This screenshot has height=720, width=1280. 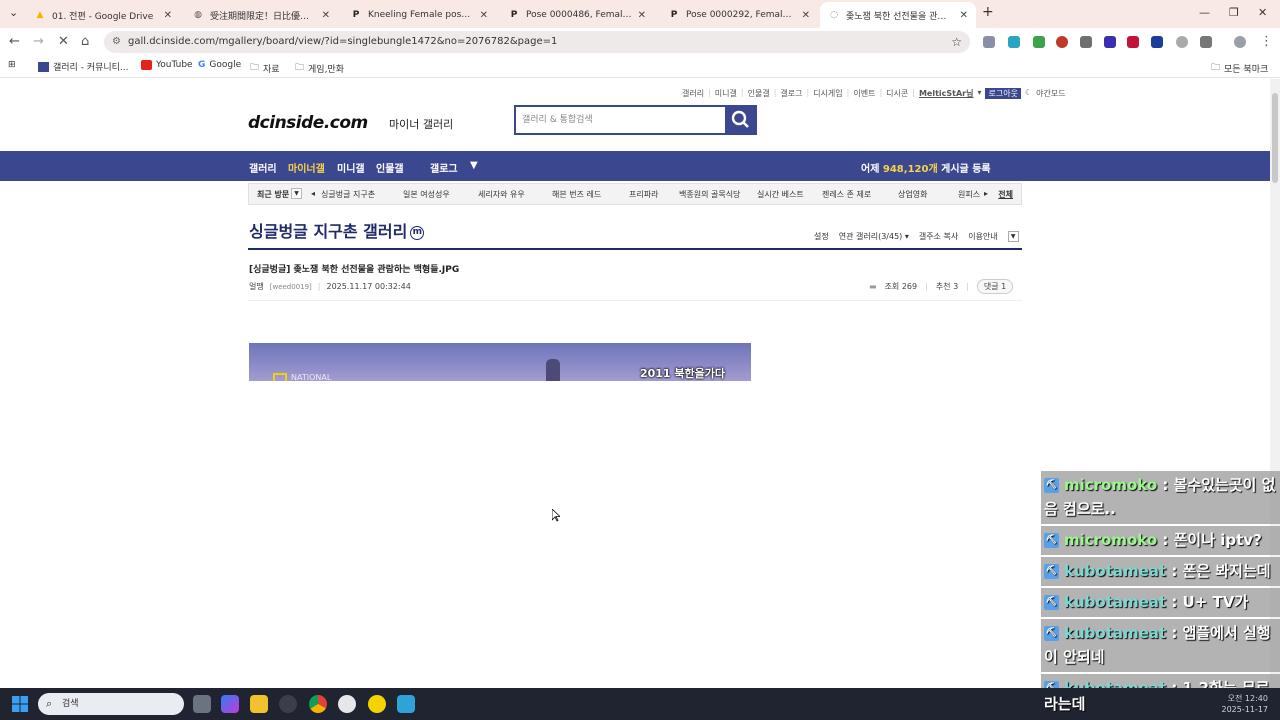 What do you see at coordinates (780, 194) in the screenshot?
I see `recent-item: 실시간 베스트` at bounding box center [780, 194].